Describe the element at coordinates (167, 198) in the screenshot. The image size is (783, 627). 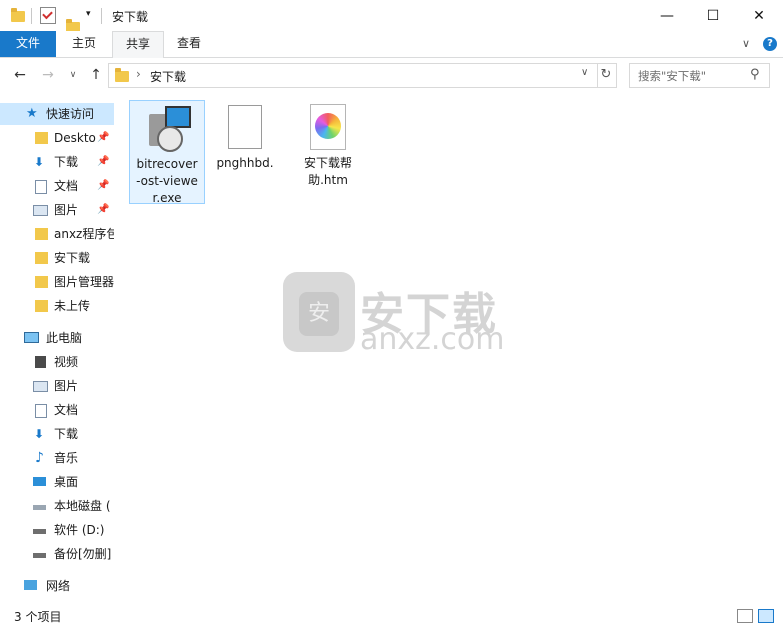
I see `file-name-line: r.exe` at that location.